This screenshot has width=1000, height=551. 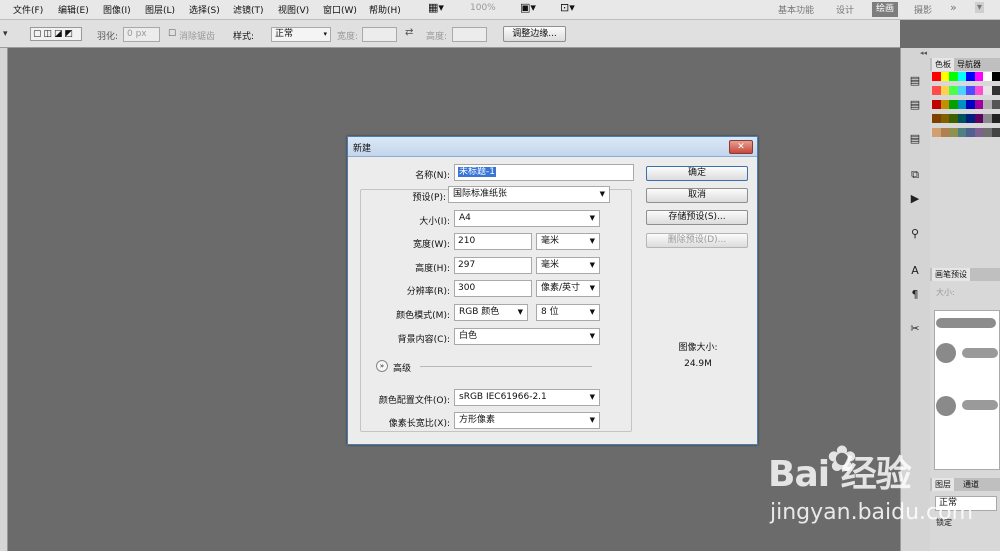 What do you see at coordinates (56, 34) in the screenshot?
I see `selection-mode-icons: ▢◫◪◩` at bounding box center [56, 34].